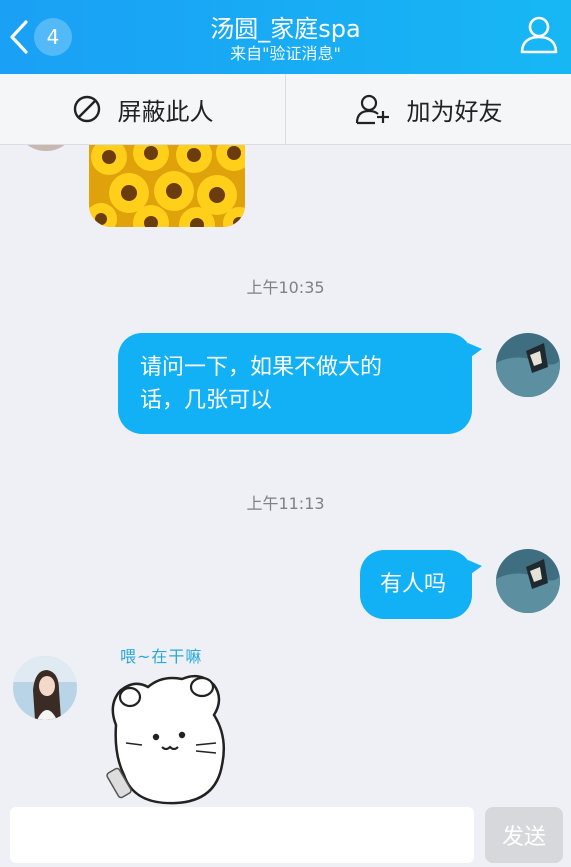  What do you see at coordinates (285, 287) in the screenshot?
I see `timestamp: 上午10:35` at bounding box center [285, 287].